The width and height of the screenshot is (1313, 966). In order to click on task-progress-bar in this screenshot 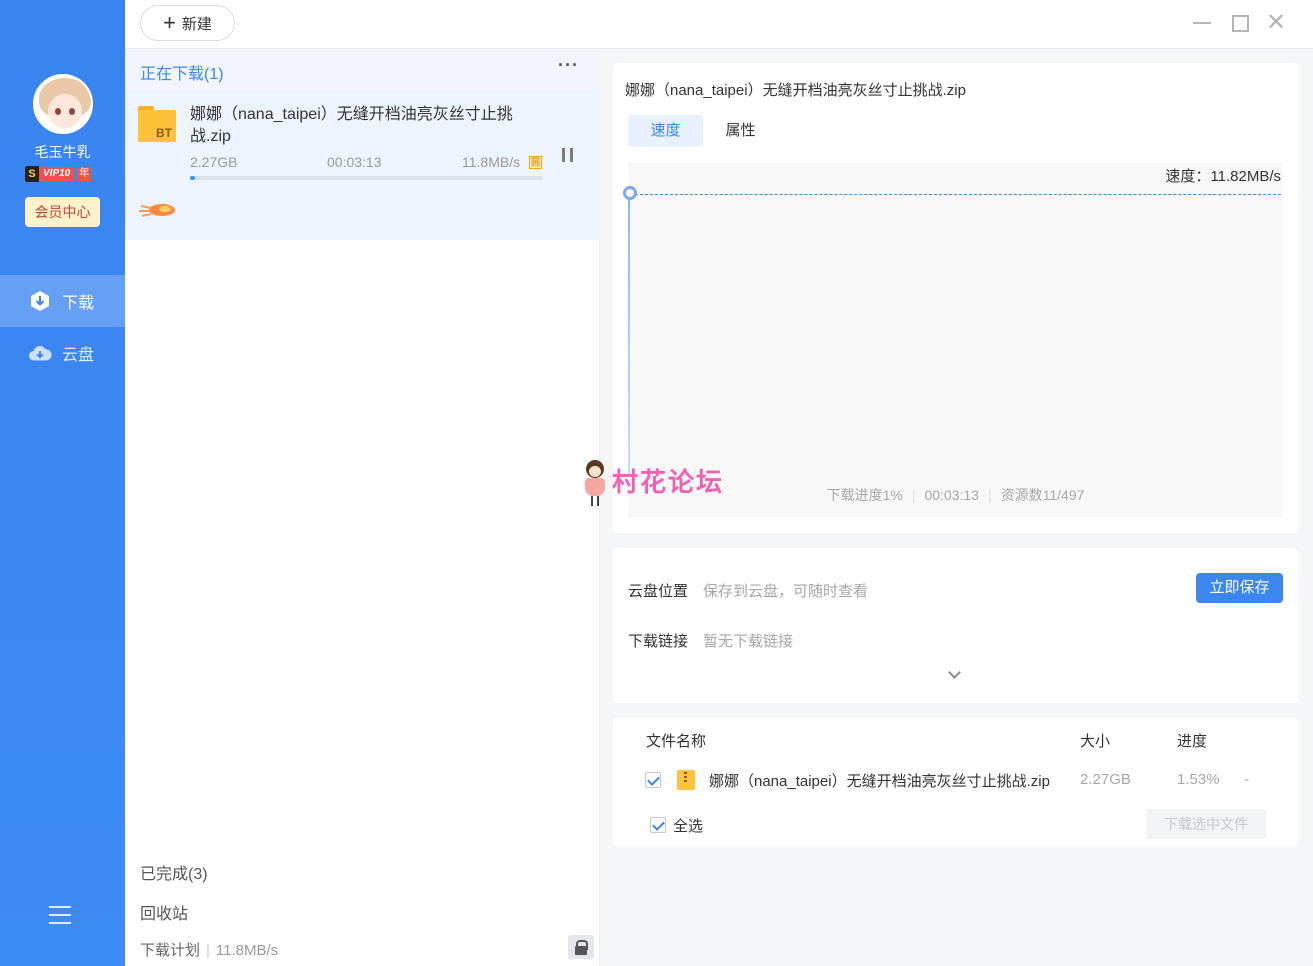, I will do `click(366, 178)`.